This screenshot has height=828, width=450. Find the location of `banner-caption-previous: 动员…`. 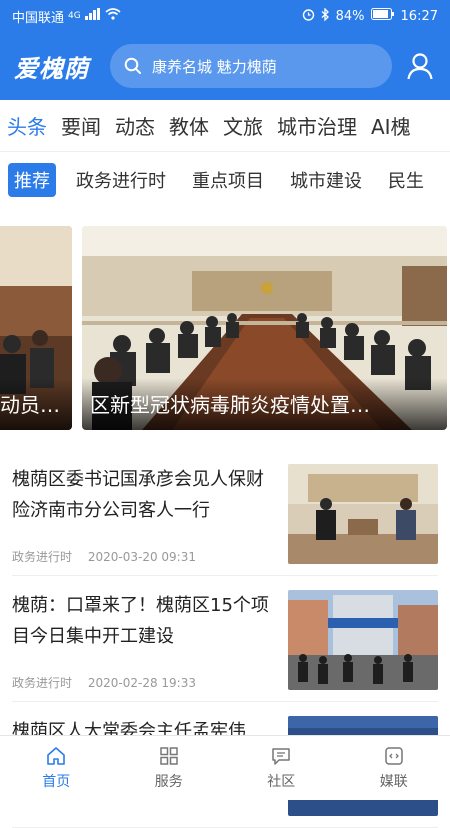

banner-caption-previous: 动员… is located at coordinates (36, 404).